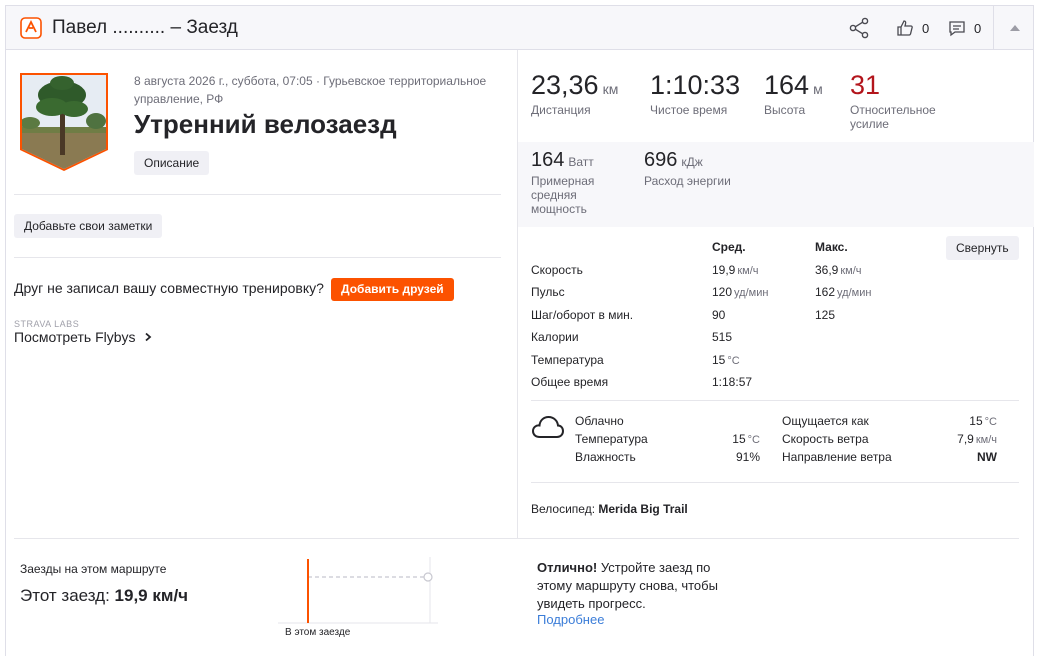  What do you see at coordinates (695, 85) in the screenshot?
I see `moving-time-value: 1:10:33` at bounding box center [695, 85].